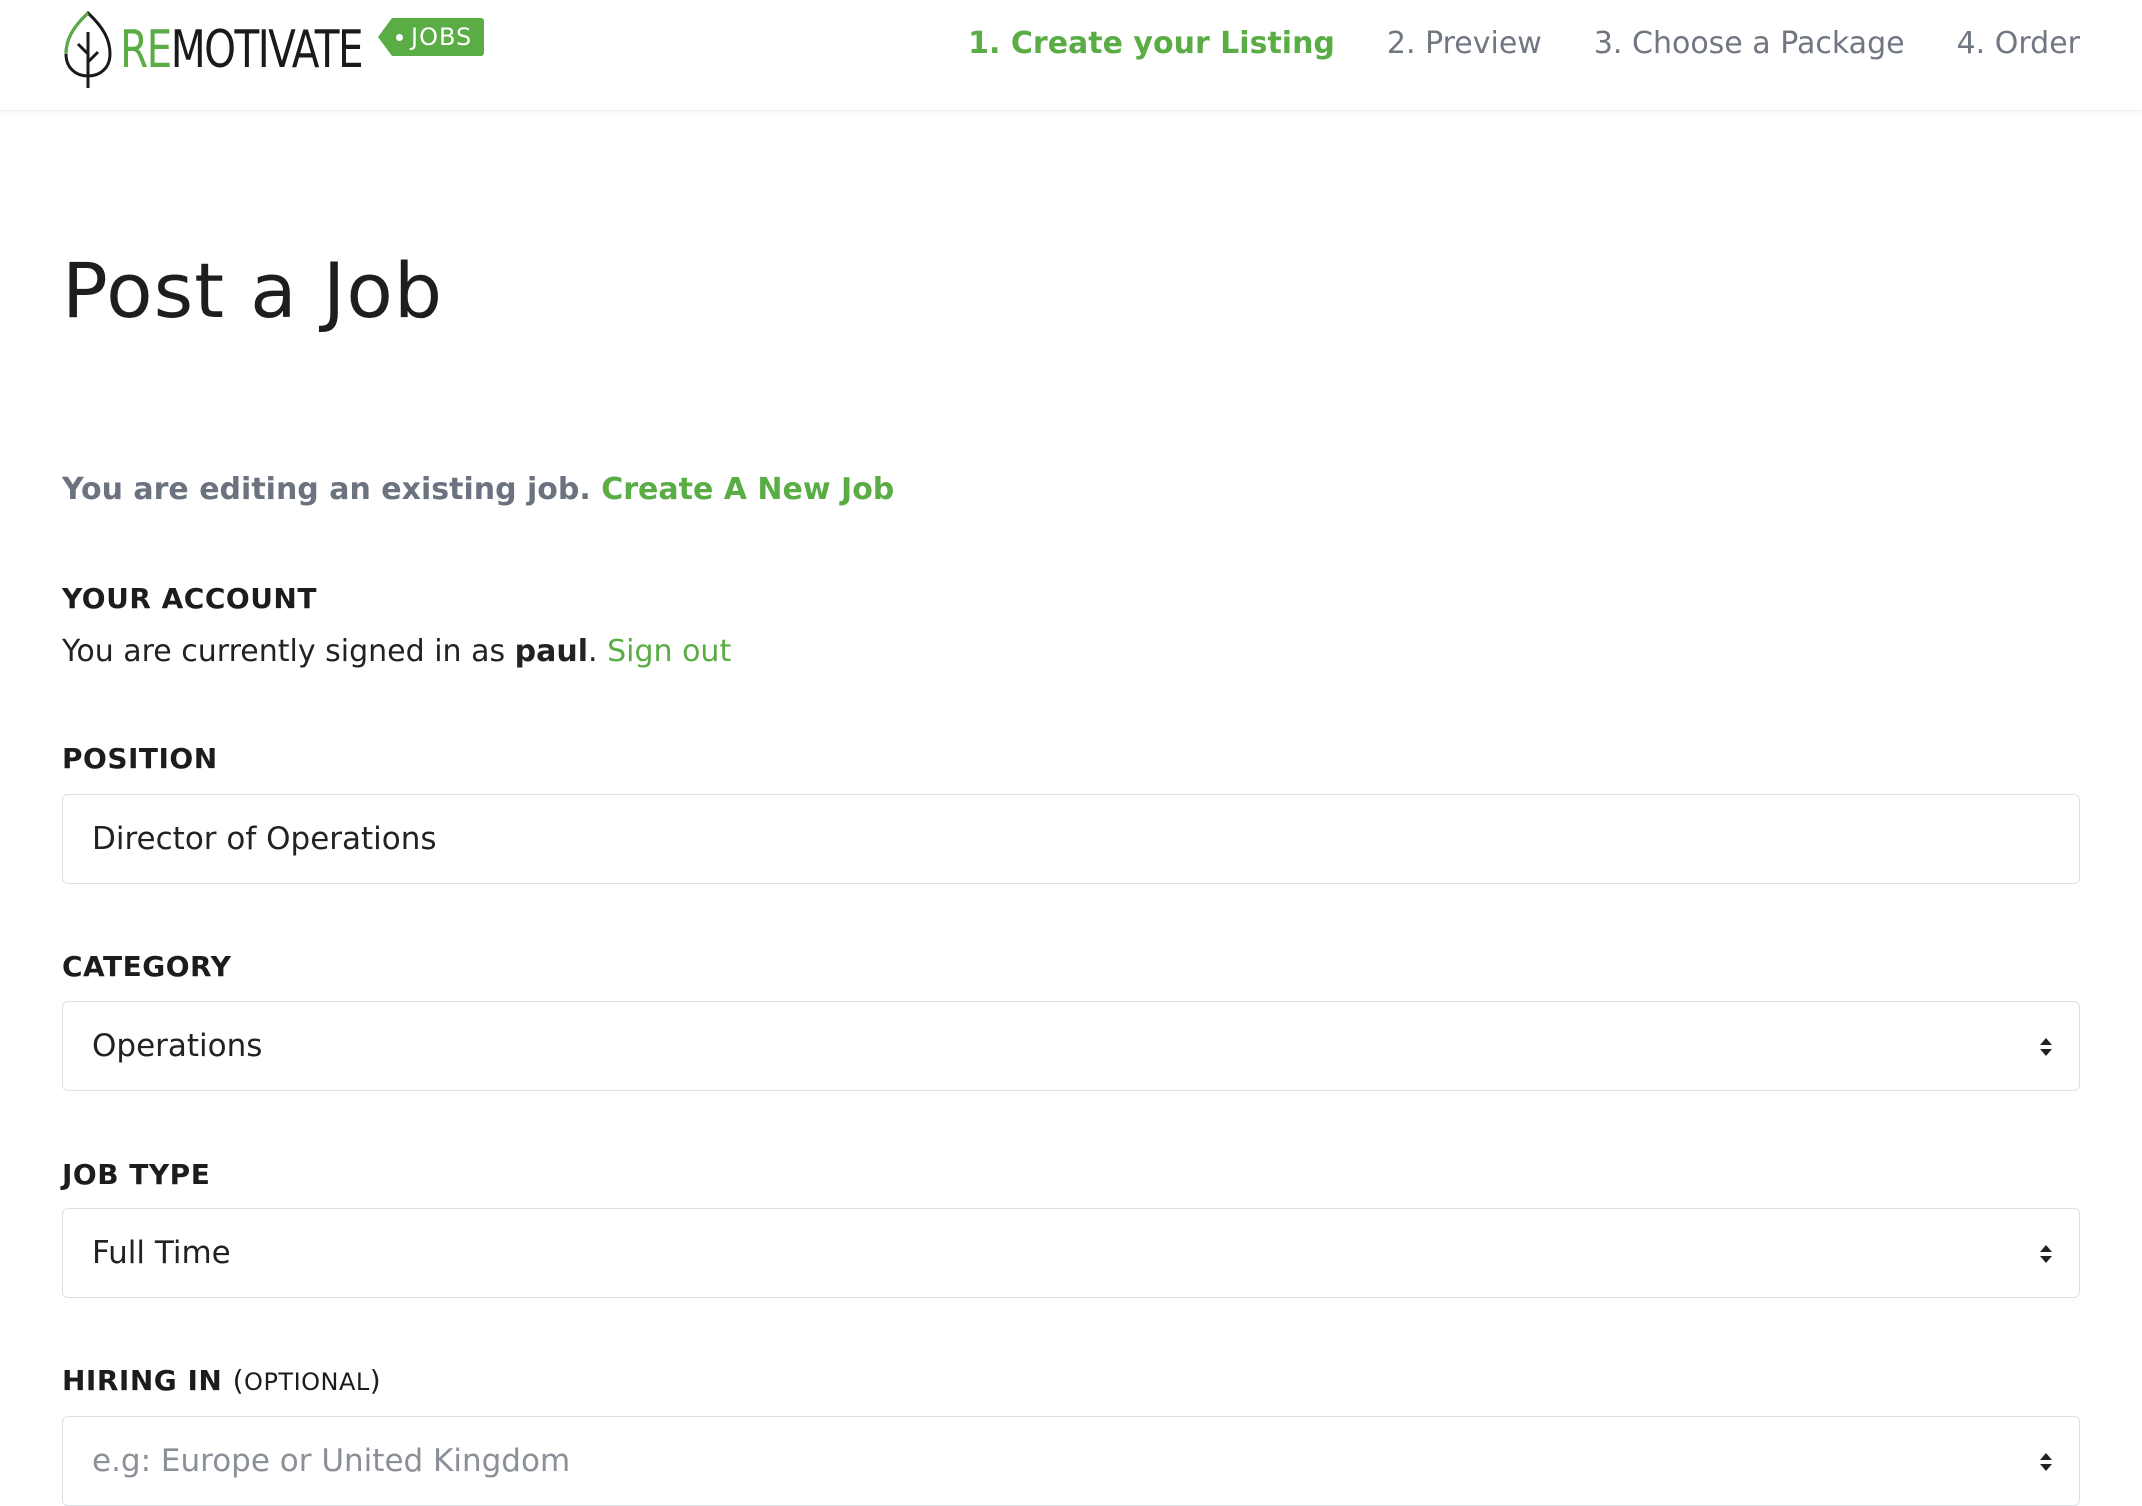 Image resolution: width=2142 pixels, height=1506 pixels. What do you see at coordinates (140, 758) in the screenshot?
I see `position-label: POSITION` at bounding box center [140, 758].